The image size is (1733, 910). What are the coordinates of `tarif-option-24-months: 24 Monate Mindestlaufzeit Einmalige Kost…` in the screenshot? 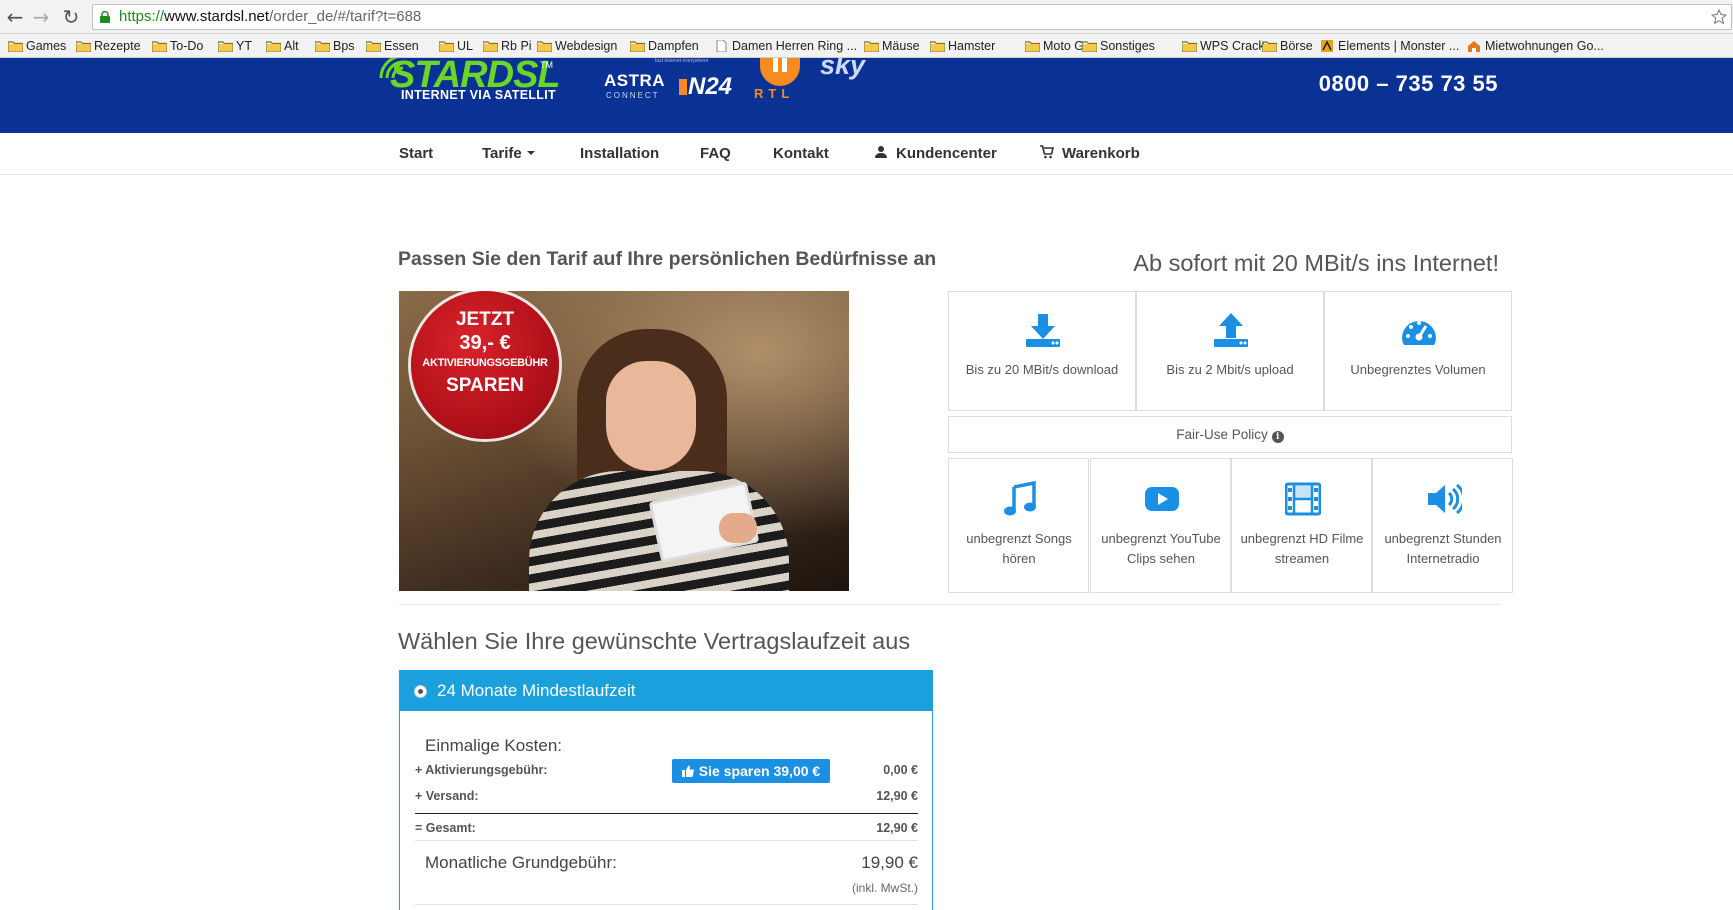 It's located at (666, 790).